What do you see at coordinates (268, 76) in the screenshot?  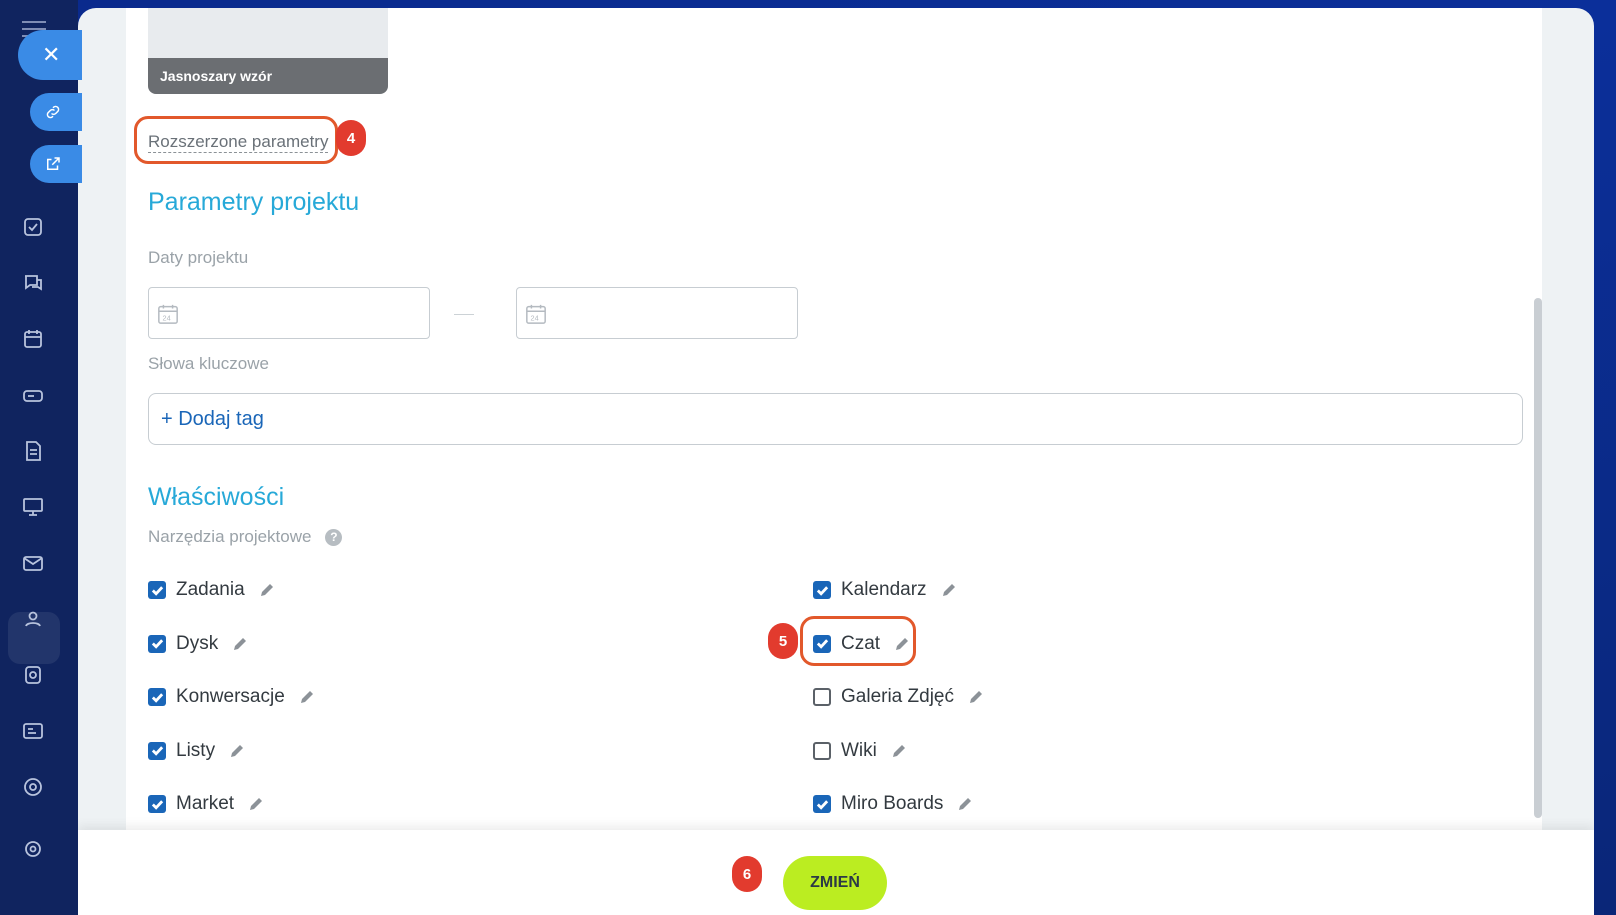 I see `theme-thumbnail-label: Jasnoszary wzór` at bounding box center [268, 76].